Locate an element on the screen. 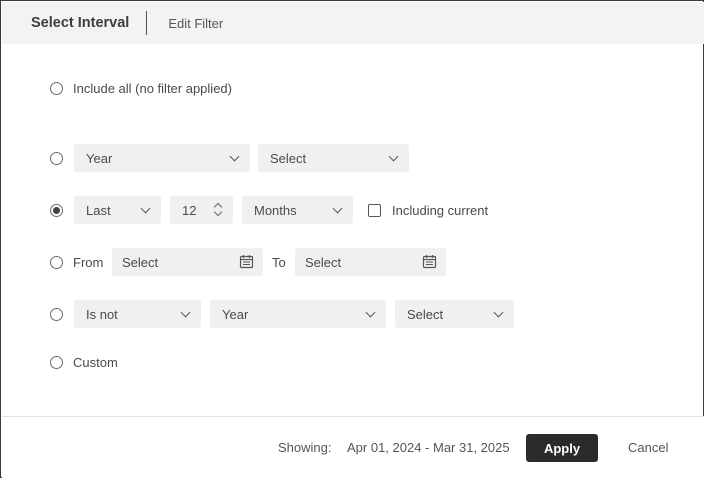 The image size is (704, 478). showing-range-value: Apr 01, 2024 - Mar 31, 2025 is located at coordinates (428, 447).